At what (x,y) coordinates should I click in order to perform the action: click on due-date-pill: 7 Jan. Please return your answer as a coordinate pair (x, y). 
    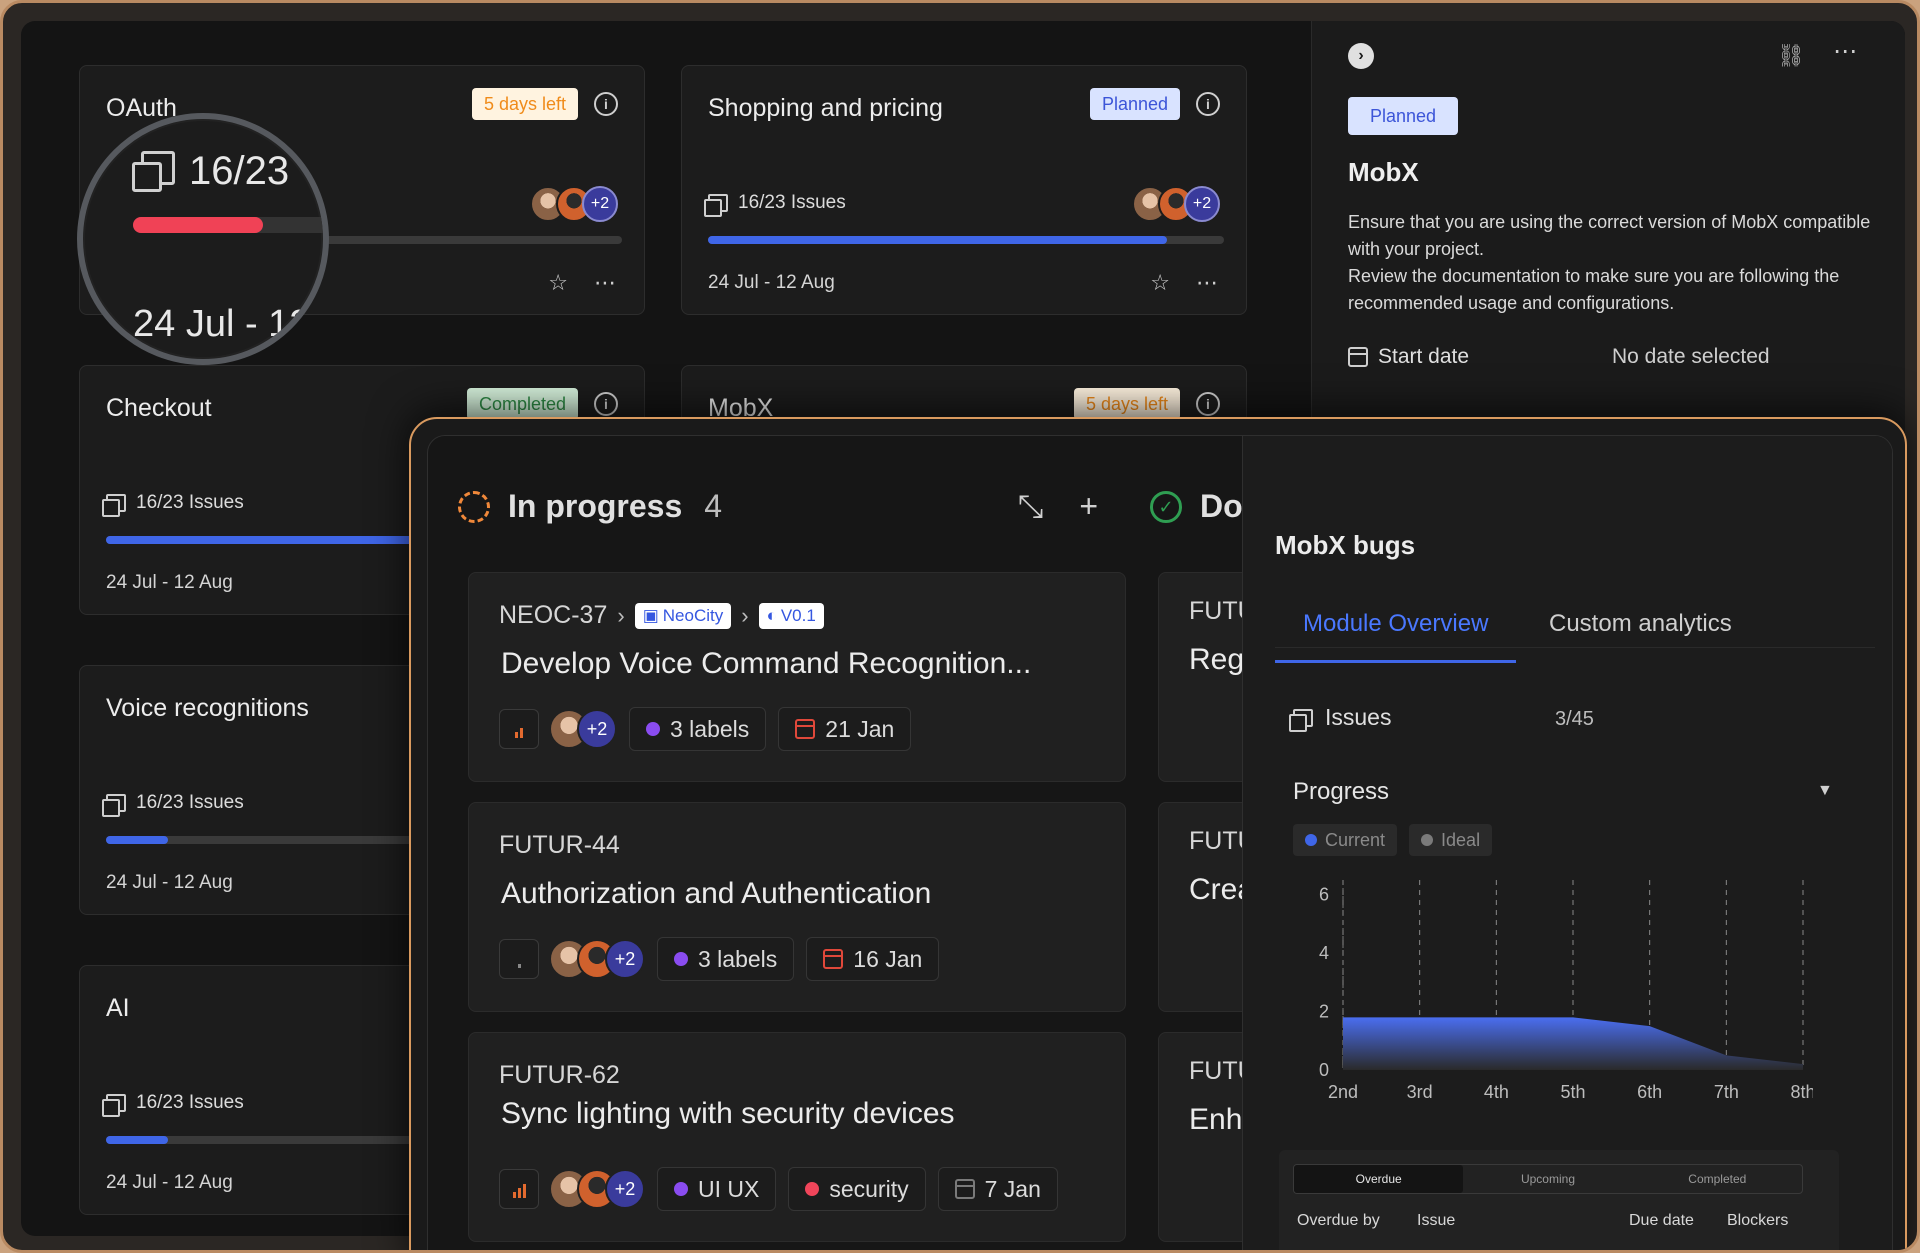
    Looking at the image, I should click on (997, 1189).